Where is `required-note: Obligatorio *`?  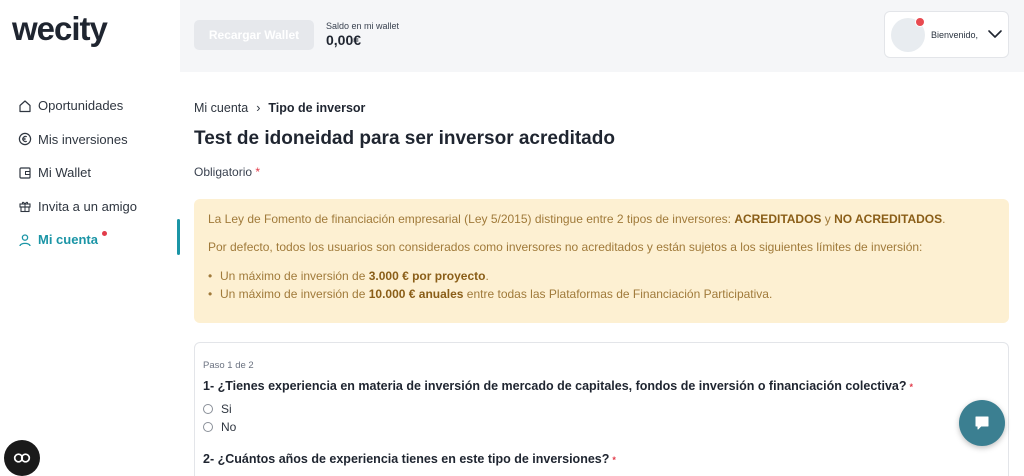
required-note: Obligatorio * is located at coordinates (227, 172).